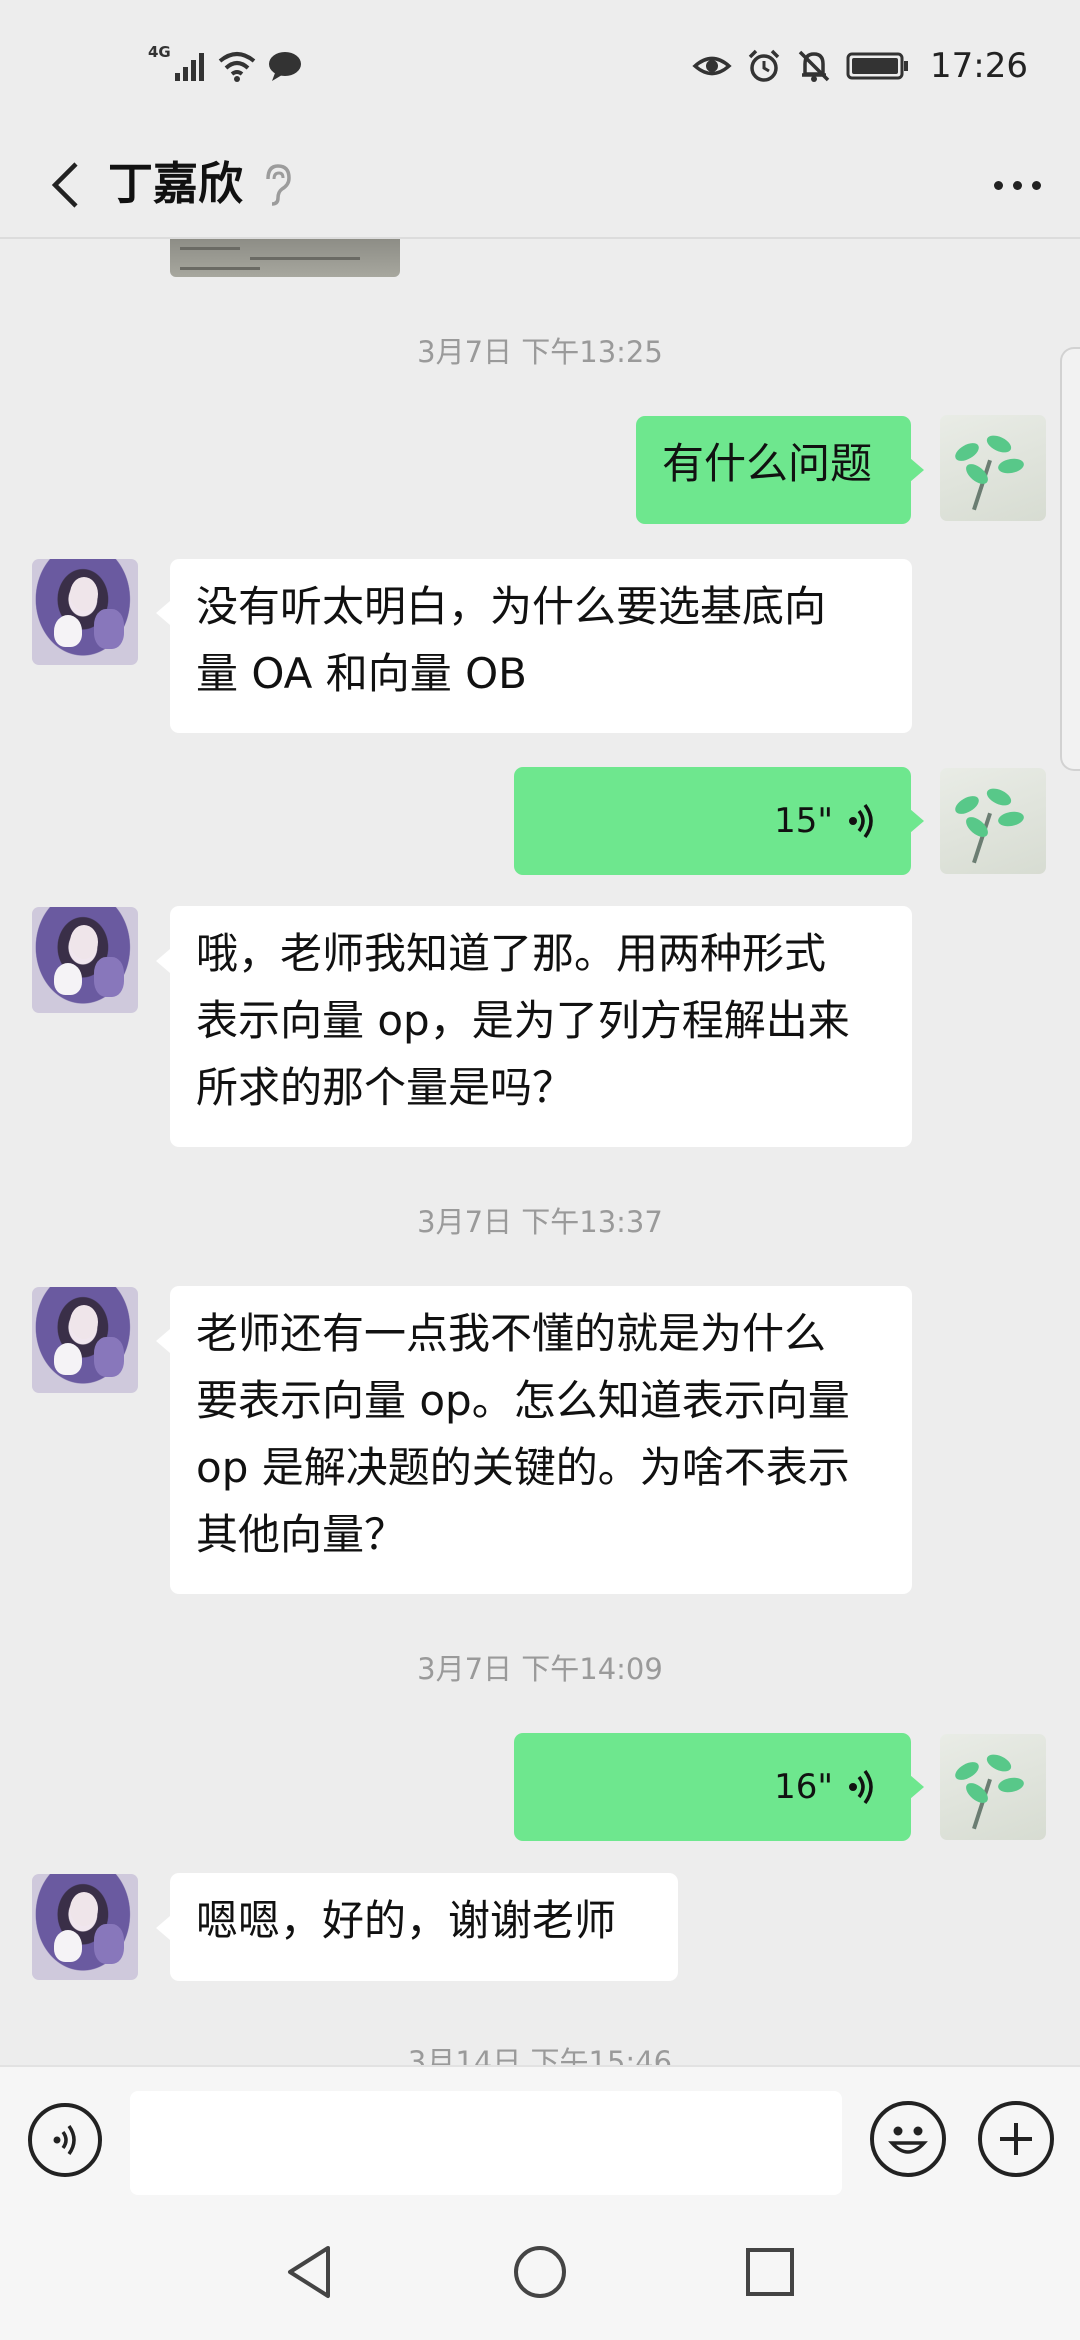  I want to click on home-circle-icon, so click(540, 2272).